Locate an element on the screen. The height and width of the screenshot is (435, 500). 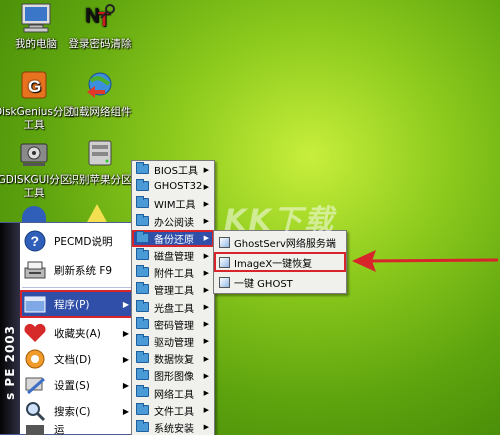
backup-restore-submenu: GhostServ网络服务端 ImageX一键恢复 一键 GHOST is located at coordinates (280, 262).